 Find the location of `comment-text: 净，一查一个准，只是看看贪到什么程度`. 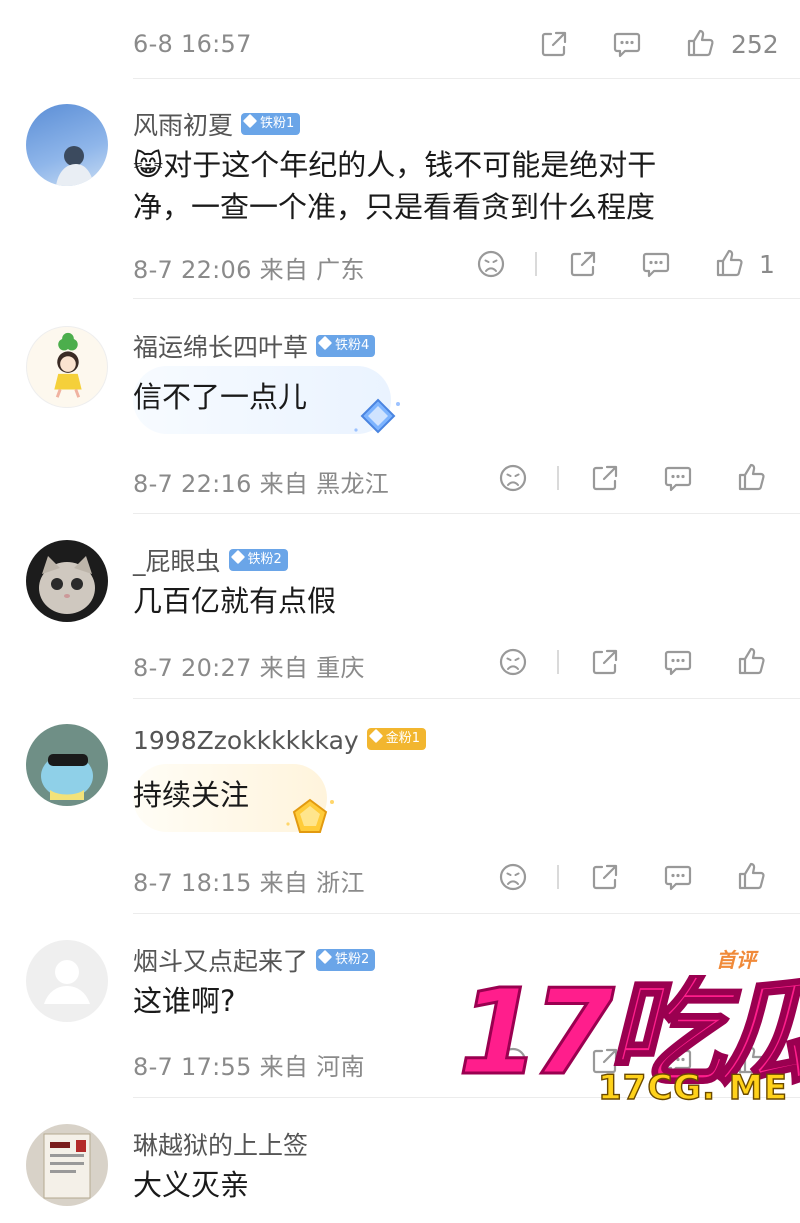

comment-text: 净，一查一个准，只是看看贪到什么程度 is located at coordinates (394, 207).